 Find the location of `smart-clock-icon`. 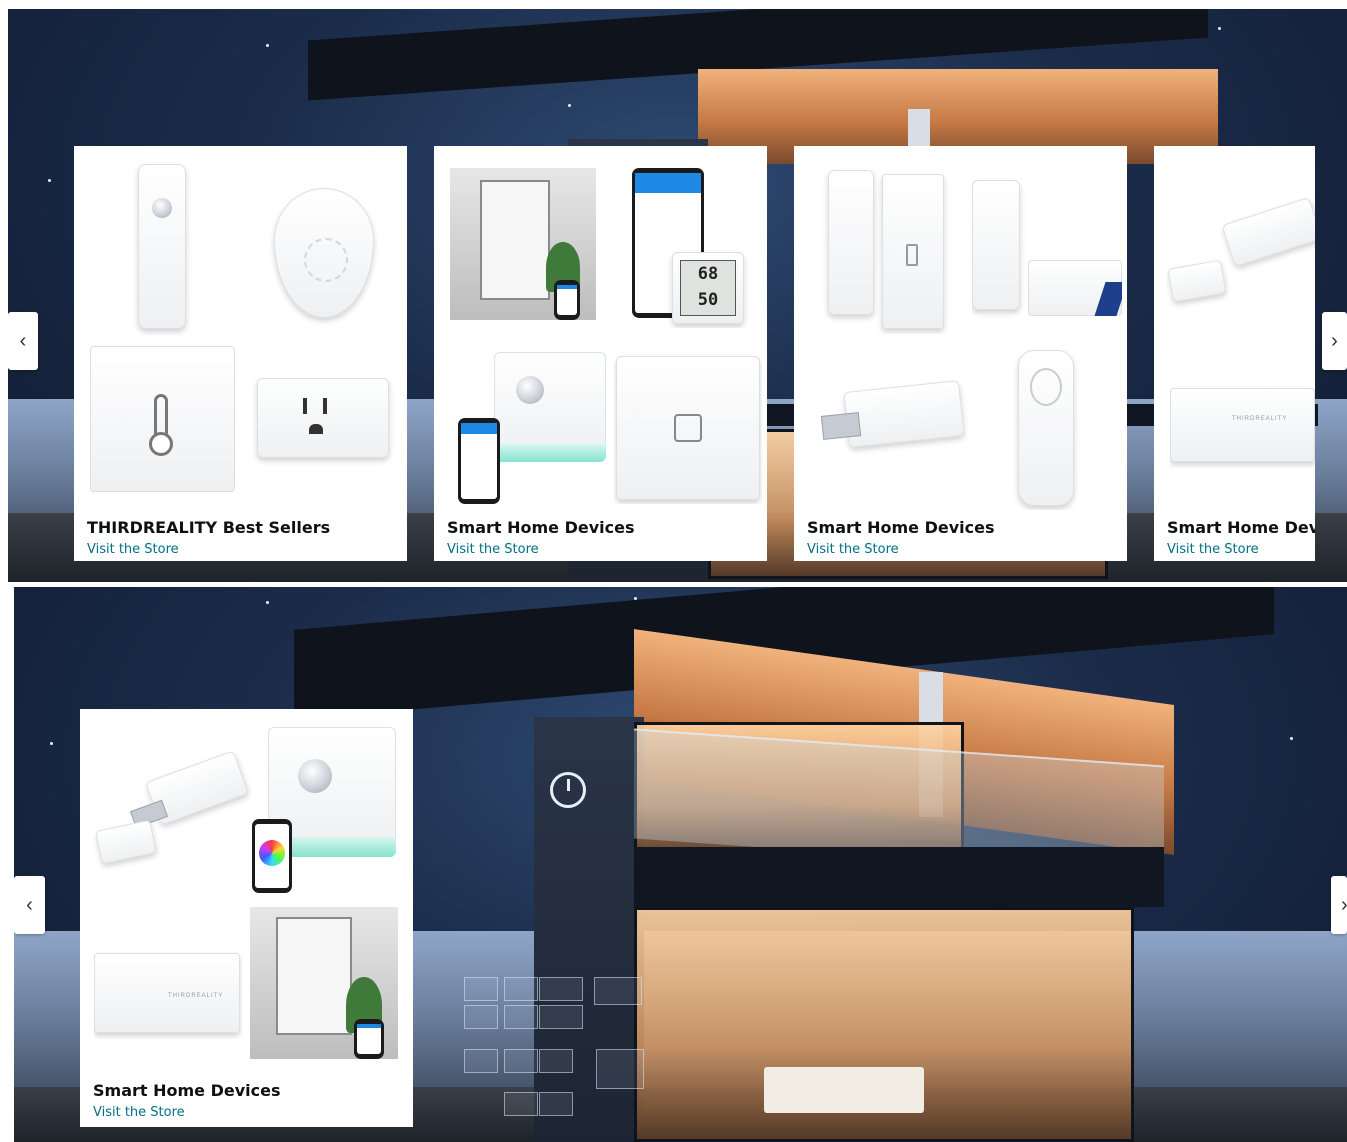

smart-clock-icon is located at coordinates (568, 790).